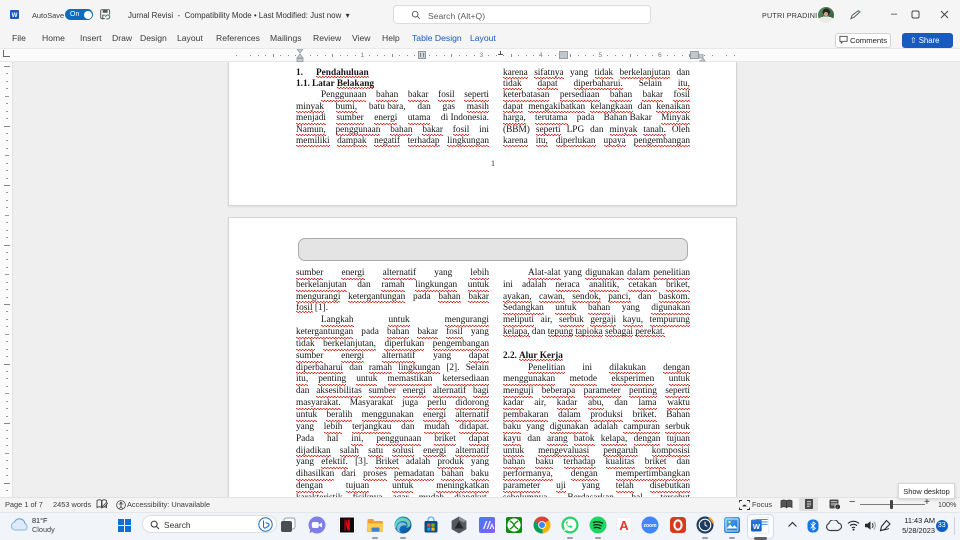 The image size is (960, 540). What do you see at coordinates (650, 526) in the screenshot?
I see `svg-text: zoom` at bounding box center [650, 526].